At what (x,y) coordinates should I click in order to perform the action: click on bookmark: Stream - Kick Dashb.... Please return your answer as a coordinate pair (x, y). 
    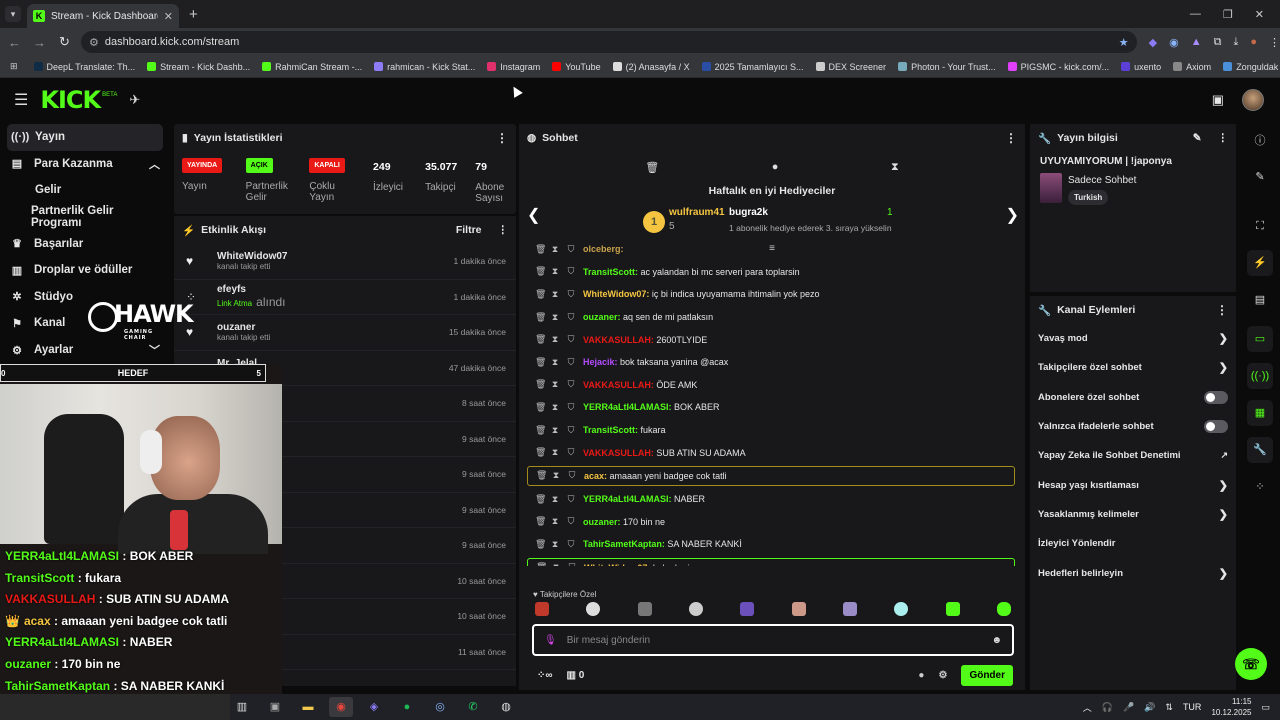
    Looking at the image, I should click on (198, 67).